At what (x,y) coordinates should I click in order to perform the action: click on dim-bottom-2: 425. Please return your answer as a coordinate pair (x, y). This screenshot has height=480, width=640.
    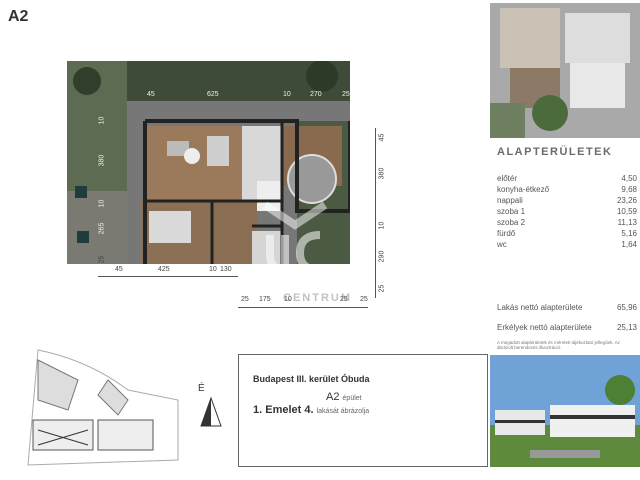
    Looking at the image, I should click on (164, 269).